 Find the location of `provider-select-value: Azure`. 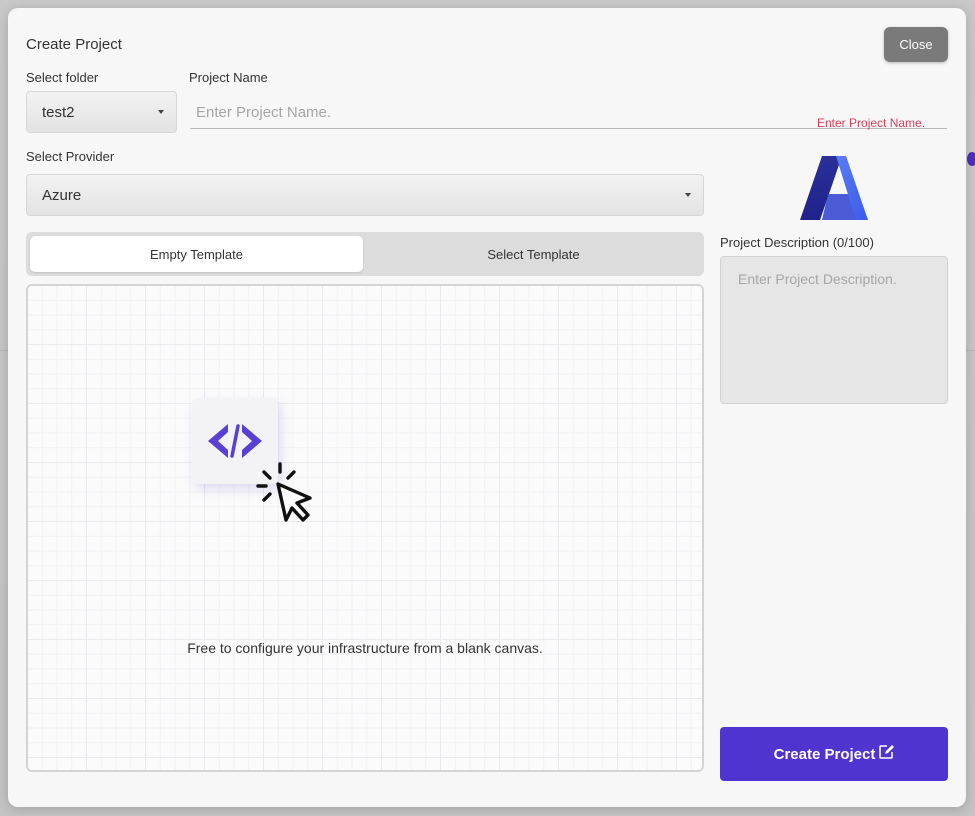

provider-select-value: Azure is located at coordinates (62, 195).